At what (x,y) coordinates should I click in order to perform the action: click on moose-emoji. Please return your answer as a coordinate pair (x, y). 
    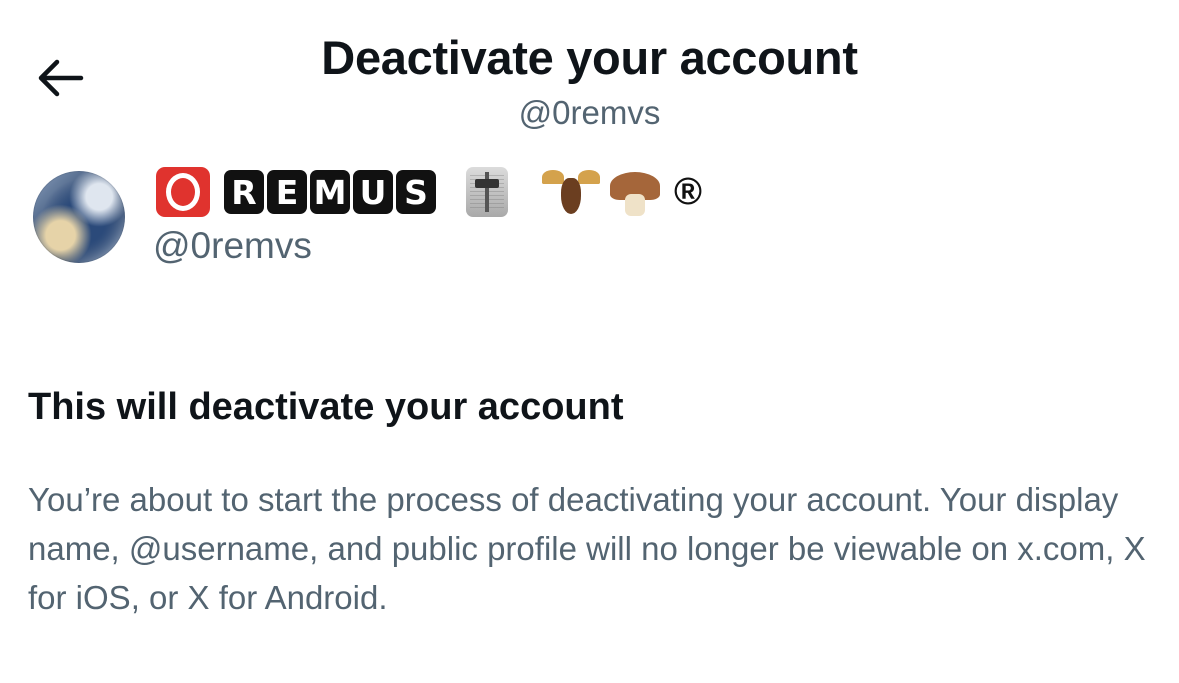
    Looking at the image, I should click on (571, 192).